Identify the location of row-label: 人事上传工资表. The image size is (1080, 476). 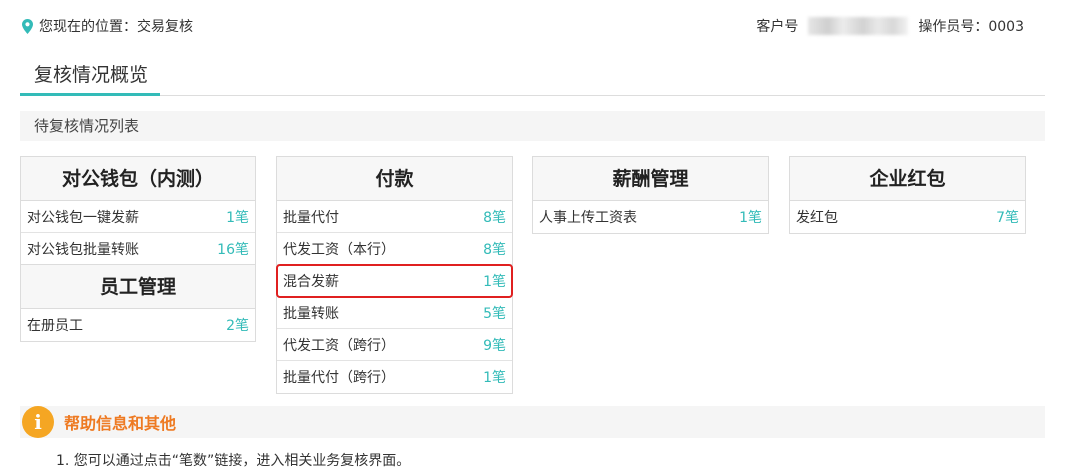
(588, 218).